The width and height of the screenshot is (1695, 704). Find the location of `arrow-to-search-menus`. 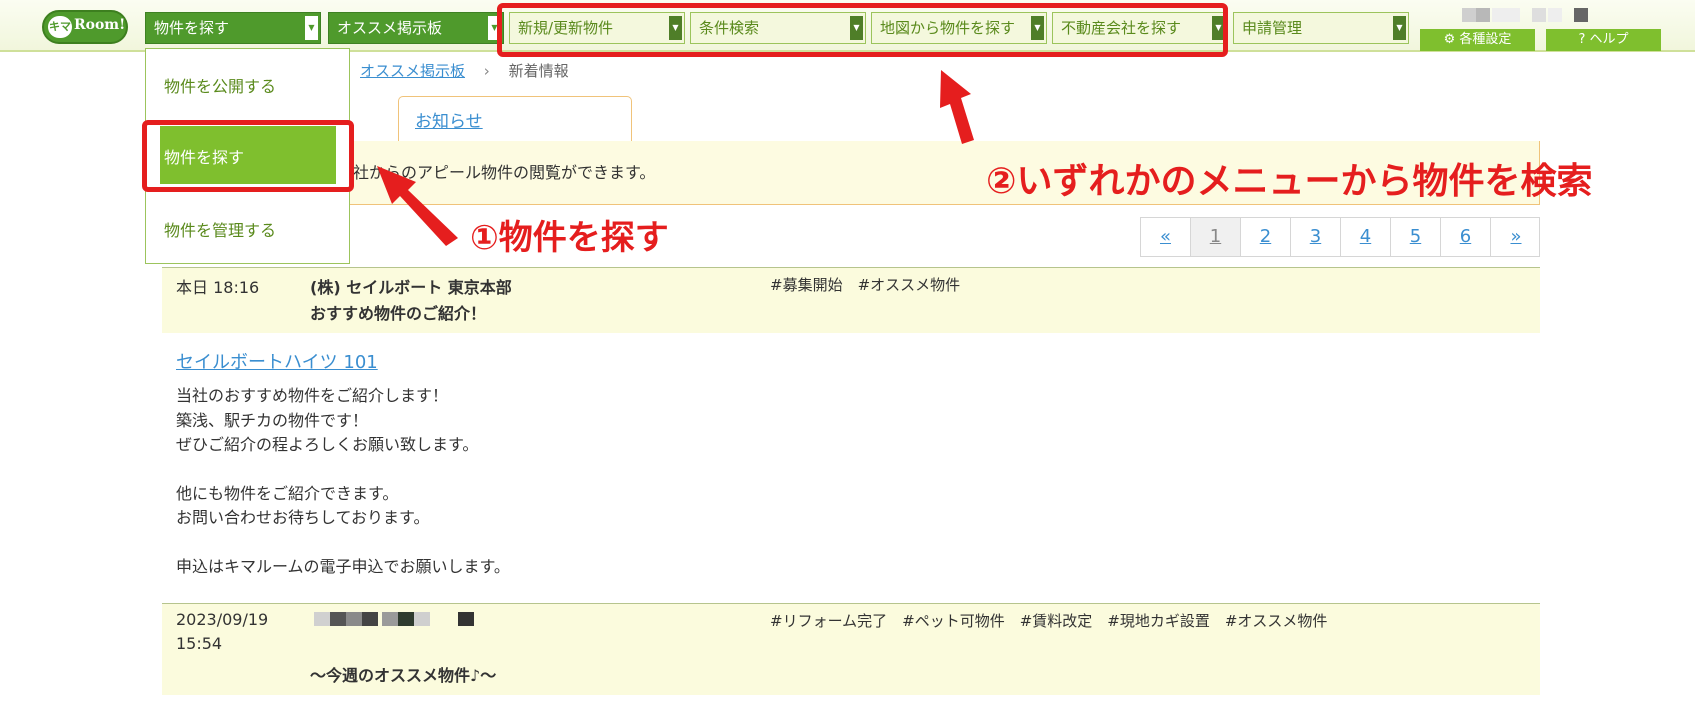

arrow-to-search-menus is located at coordinates (957, 107).